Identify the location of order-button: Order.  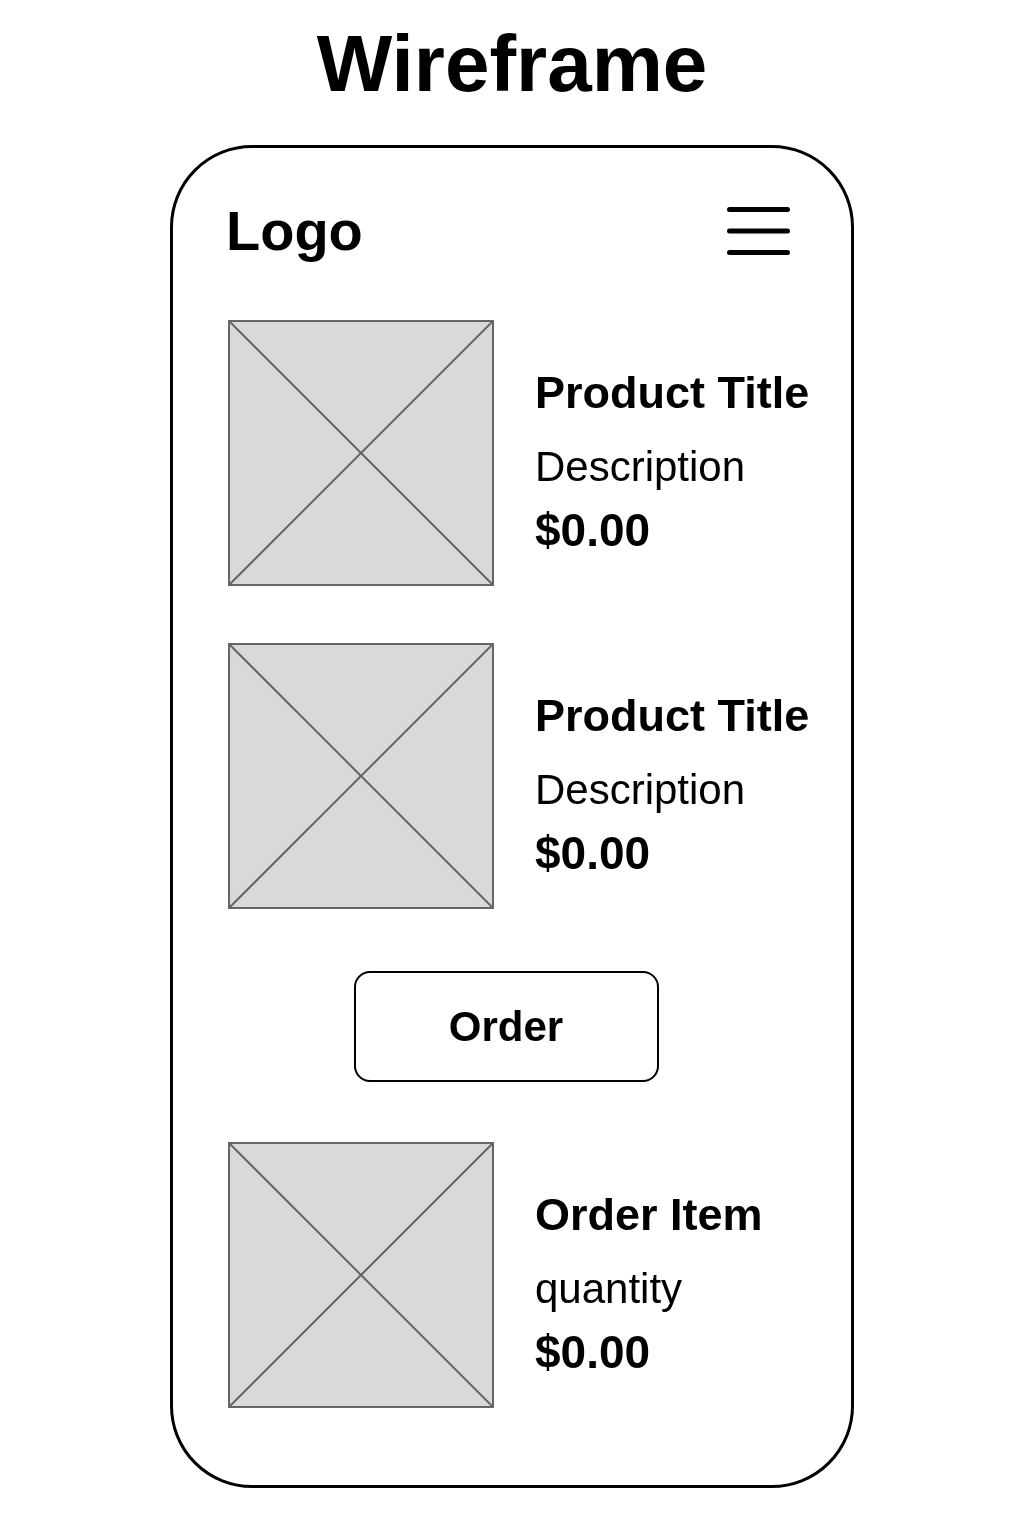
(506, 1026).